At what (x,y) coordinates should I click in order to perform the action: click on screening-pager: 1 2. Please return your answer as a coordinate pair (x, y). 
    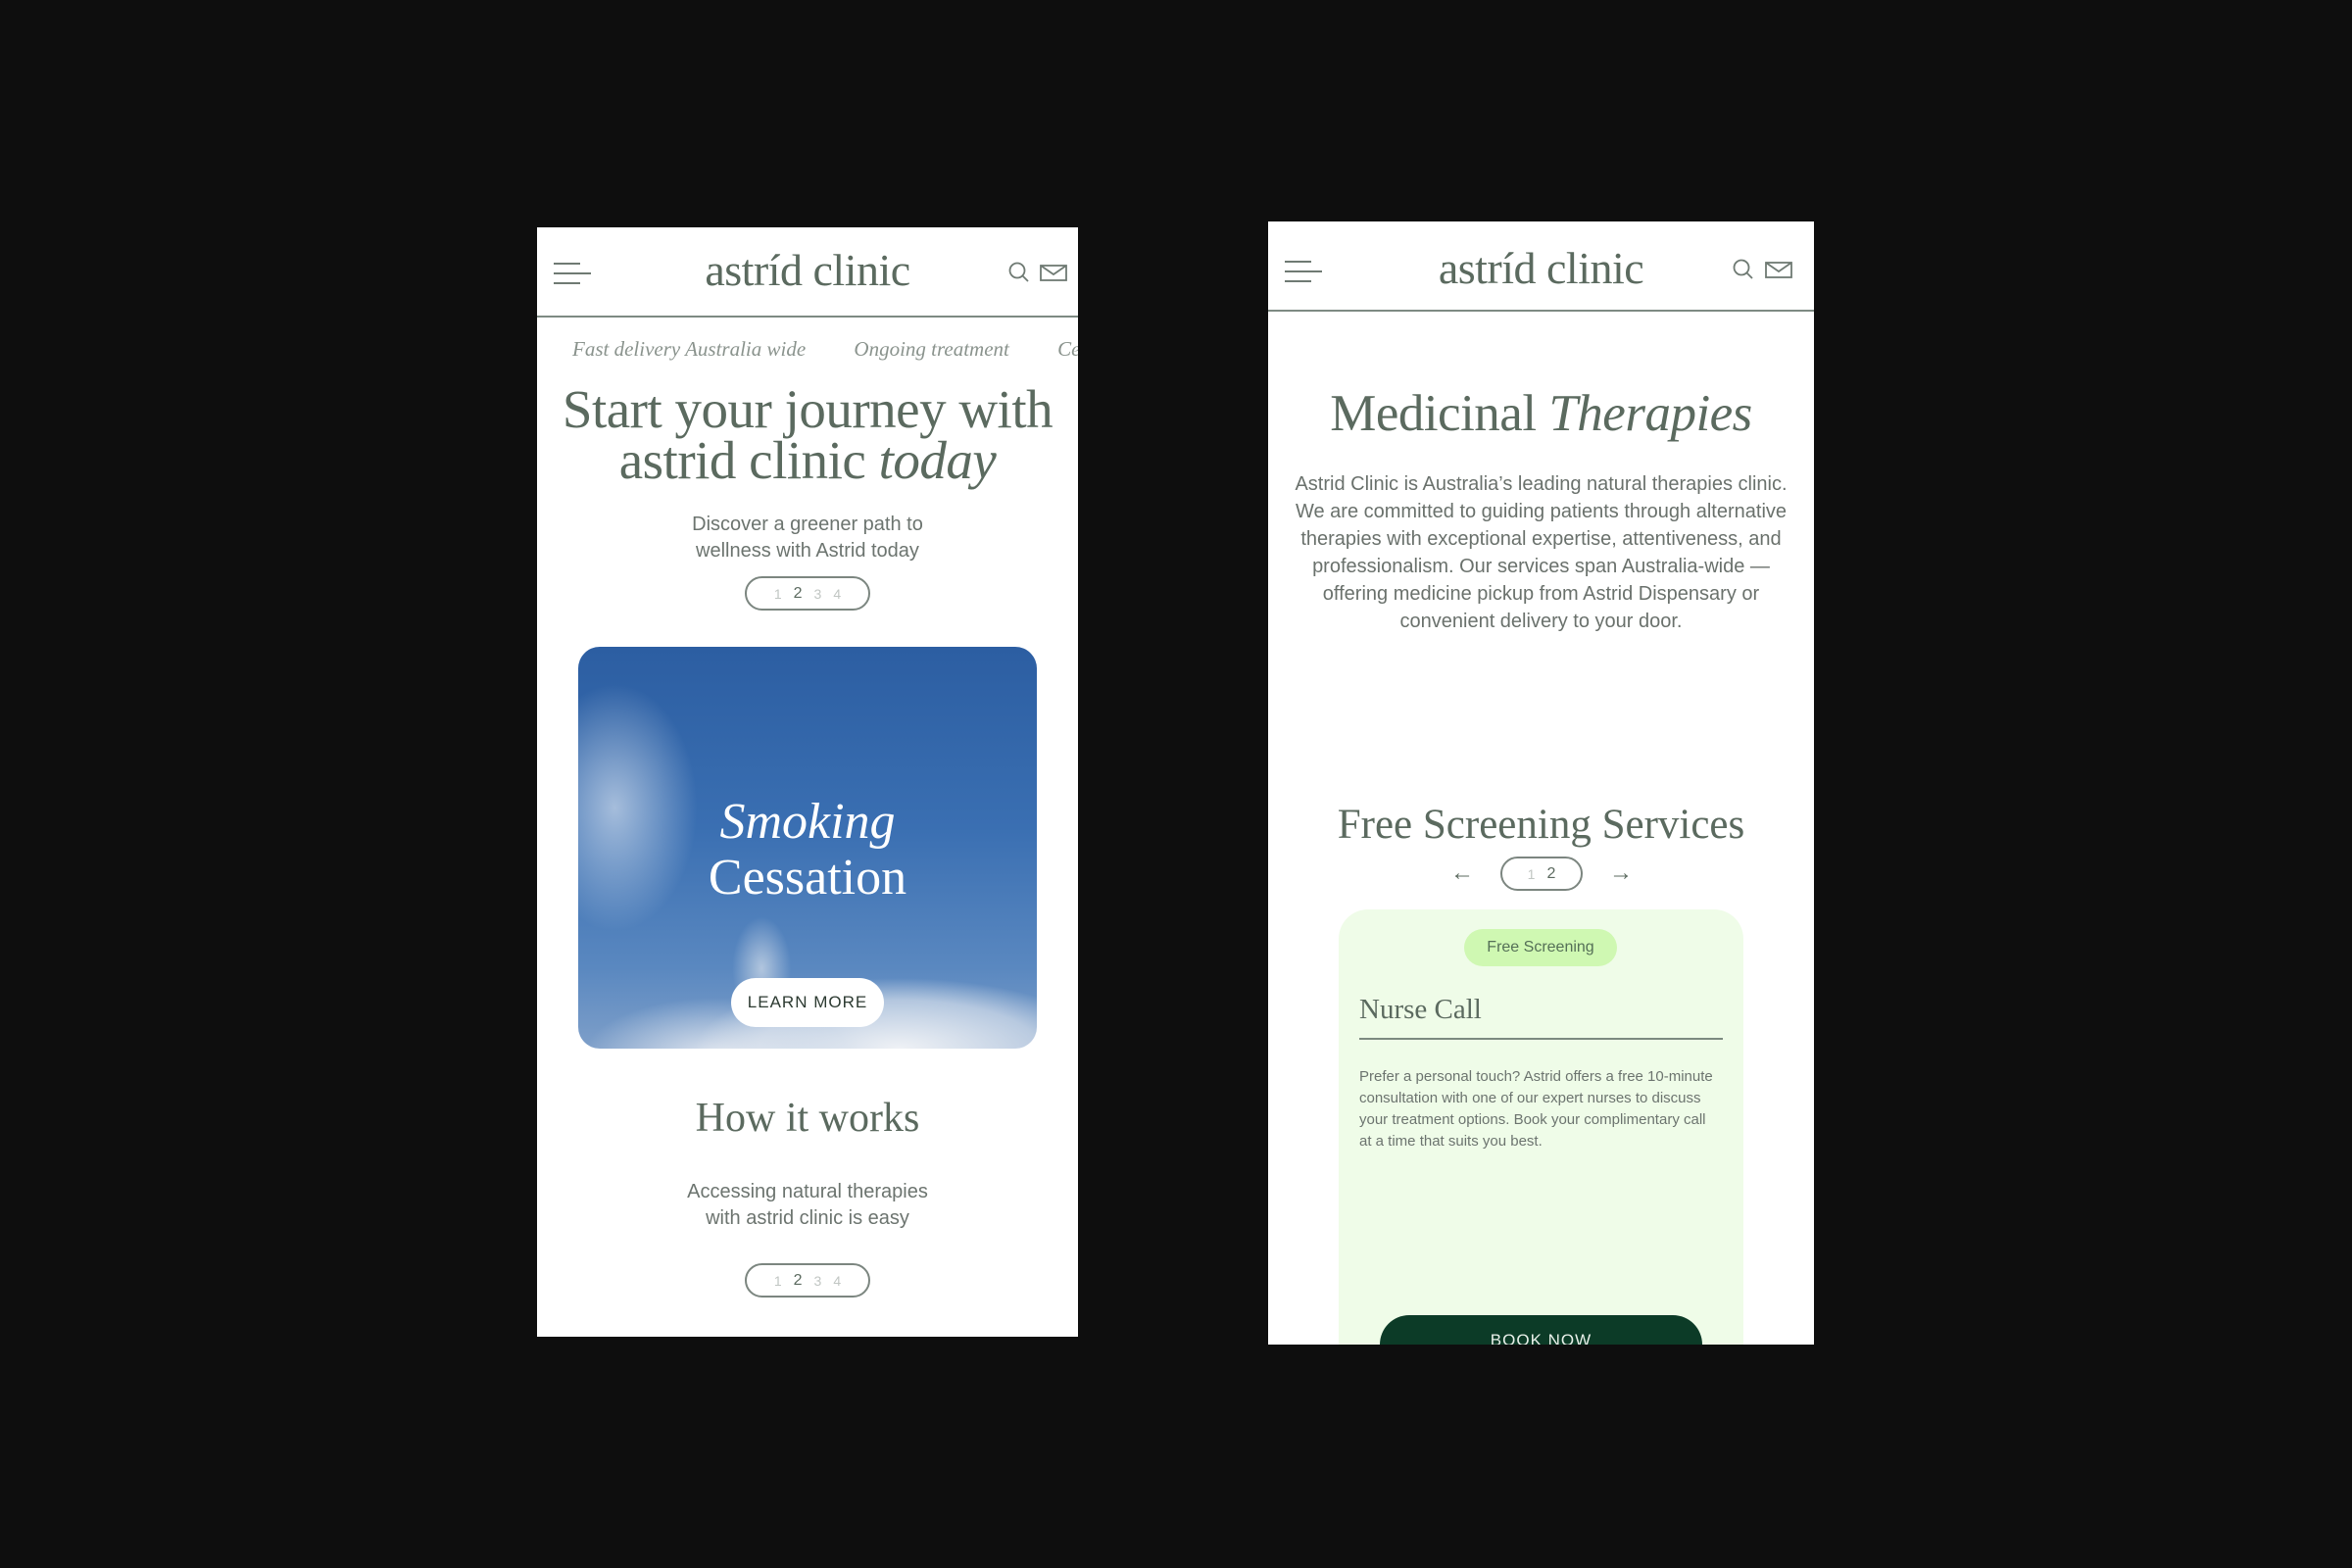
    Looking at the image, I should click on (1541, 874).